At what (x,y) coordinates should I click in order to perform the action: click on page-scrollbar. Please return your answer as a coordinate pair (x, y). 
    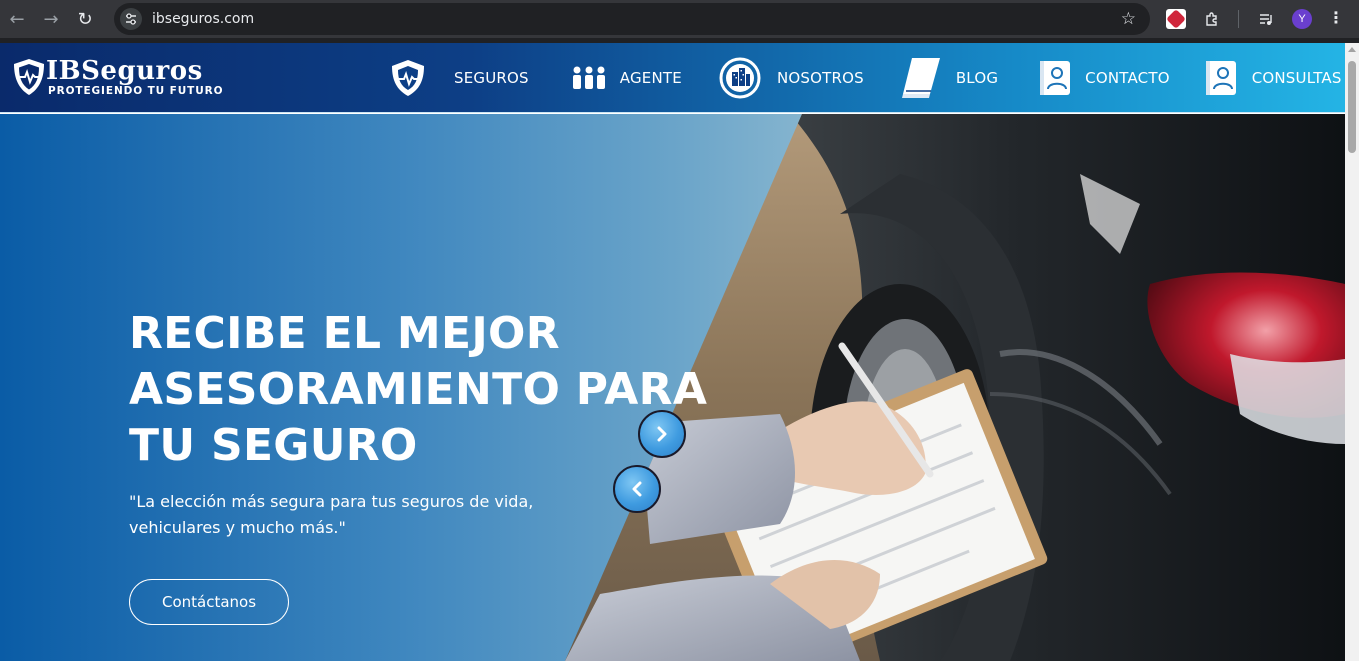
    Looking at the image, I should click on (1352, 352).